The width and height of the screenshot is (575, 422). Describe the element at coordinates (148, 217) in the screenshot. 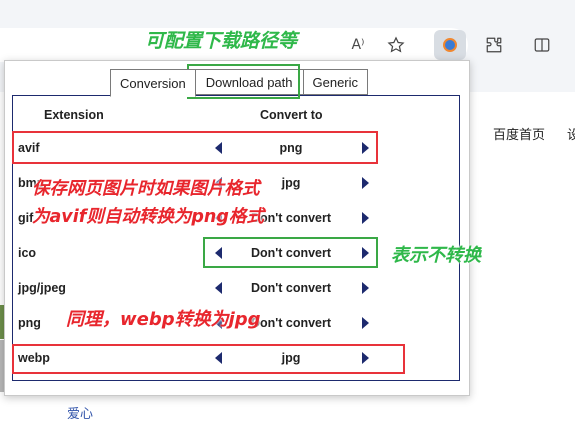

I see `avif-note-line2: 为avif则自动转换为png格式` at that location.